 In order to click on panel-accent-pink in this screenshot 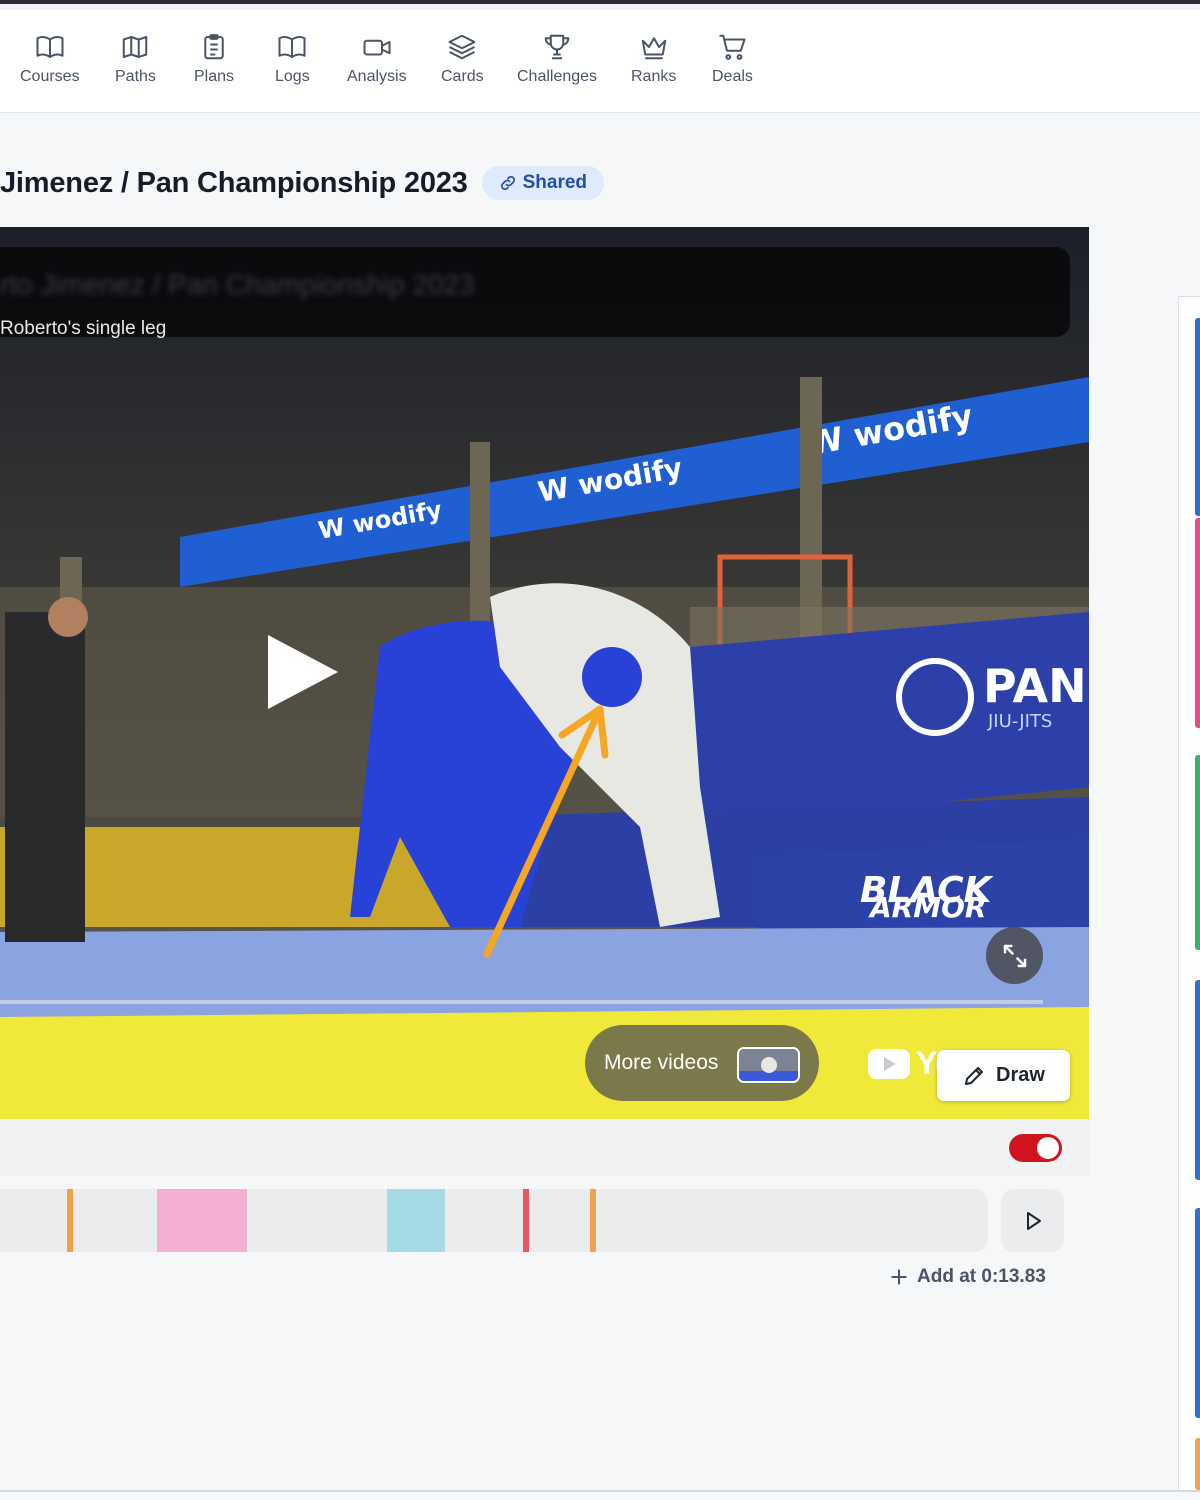, I will do `click(1197, 623)`.